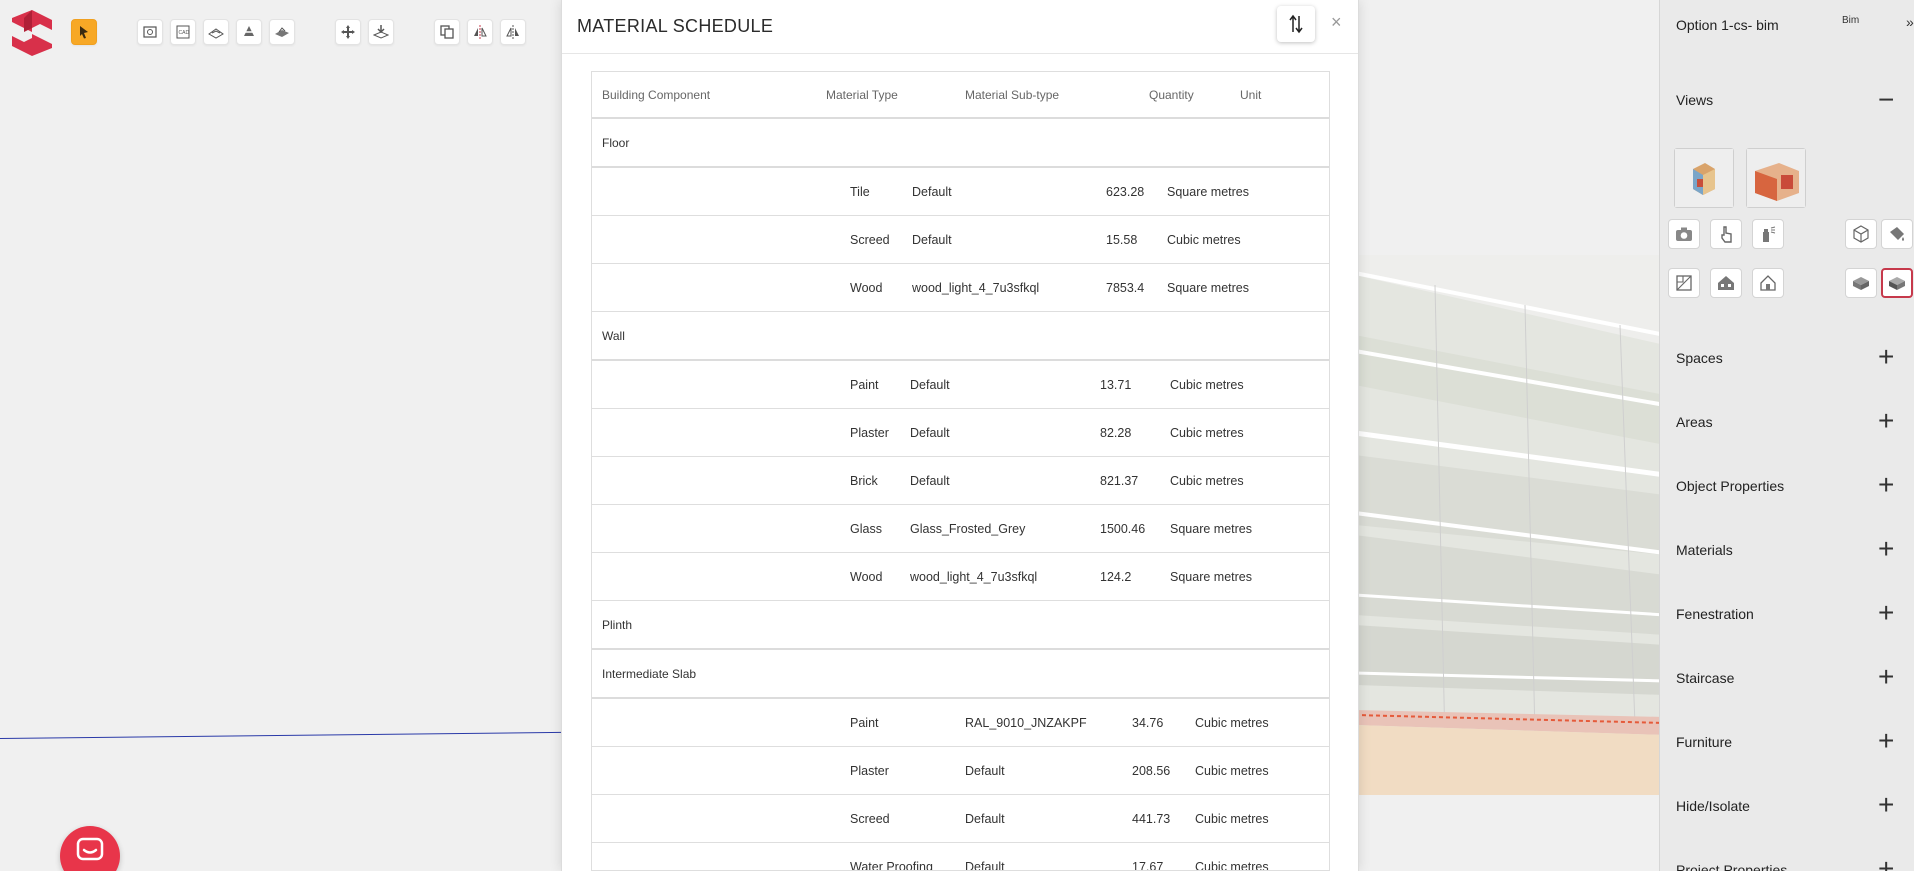 Image resolution: width=1914 pixels, height=871 pixels. I want to click on shapes-icon, so click(249, 31).